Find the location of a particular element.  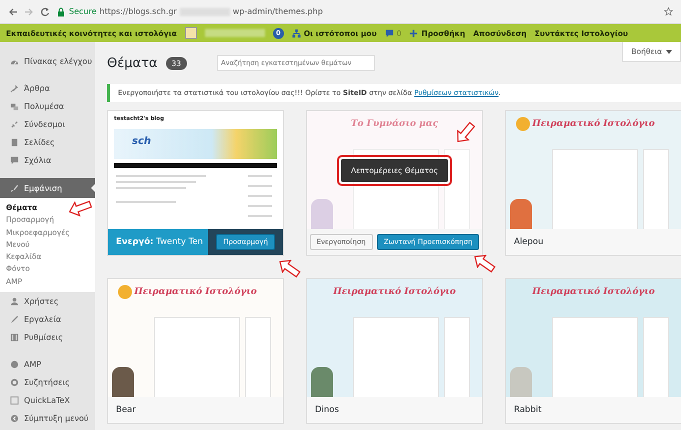

pin-icon is located at coordinates (14, 88).